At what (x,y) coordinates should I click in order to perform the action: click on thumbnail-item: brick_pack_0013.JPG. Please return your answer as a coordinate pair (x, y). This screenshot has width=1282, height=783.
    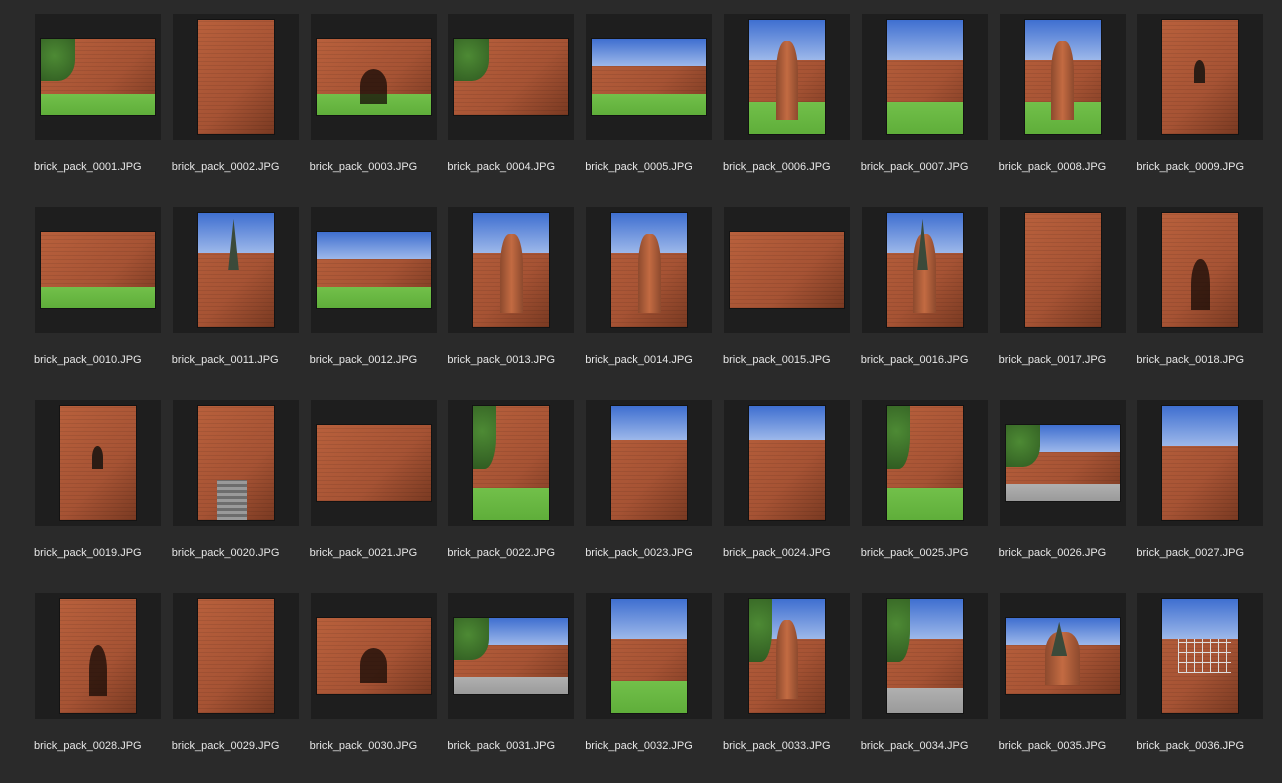
    Looking at the image, I should click on (512, 302).